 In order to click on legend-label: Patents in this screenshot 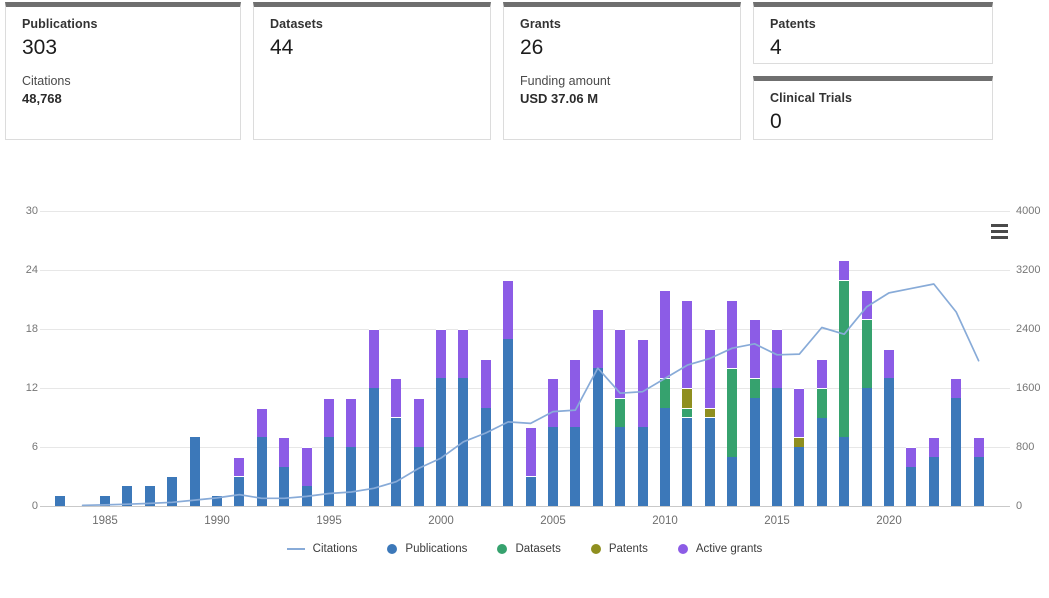, I will do `click(628, 549)`.